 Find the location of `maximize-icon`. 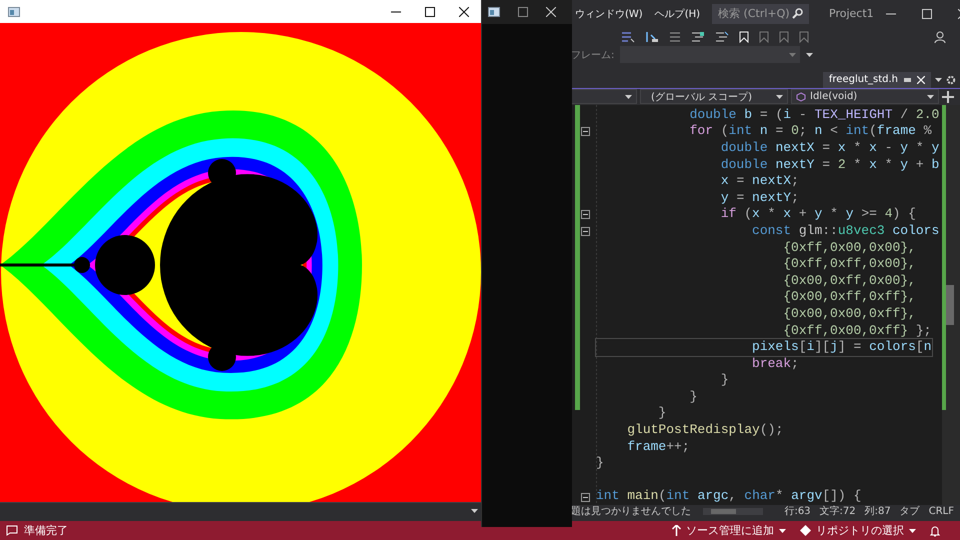

maximize-icon is located at coordinates (430, 11).